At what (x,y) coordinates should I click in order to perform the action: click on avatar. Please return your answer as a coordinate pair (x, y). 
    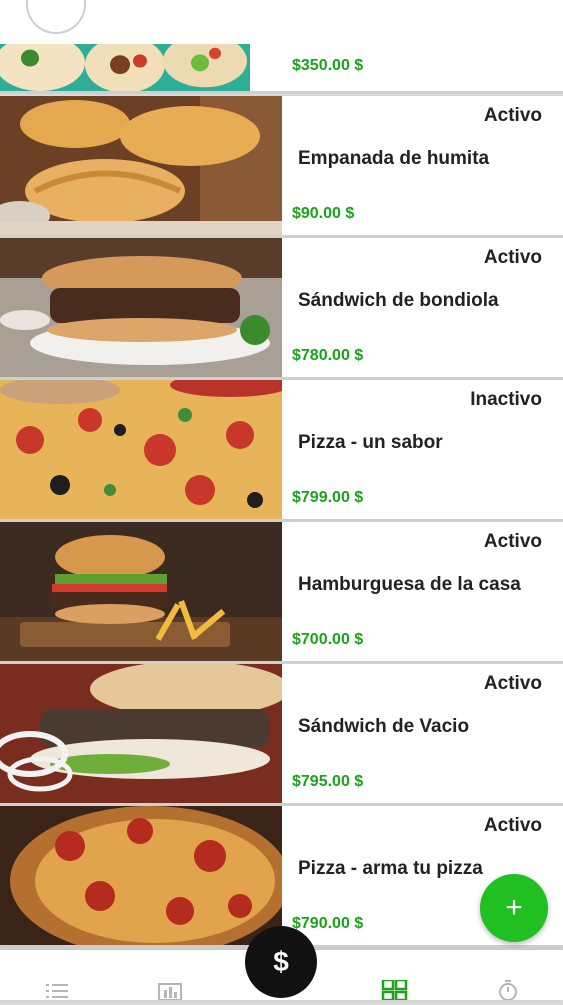
    Looking at the image, I should click on (56, 17).